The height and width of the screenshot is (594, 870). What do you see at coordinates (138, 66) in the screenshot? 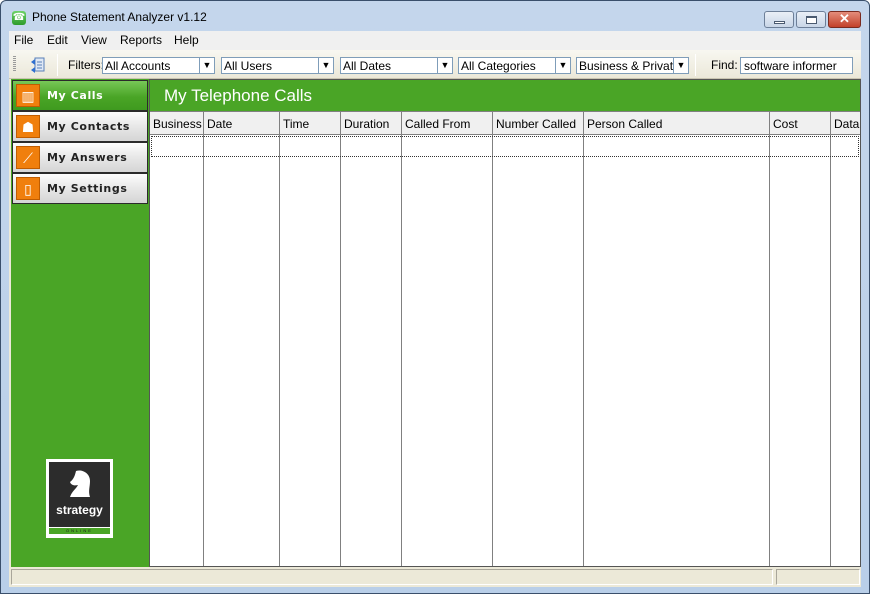
I see `accounts-filter-value: All Accounts` at bounding box center [138, 66].